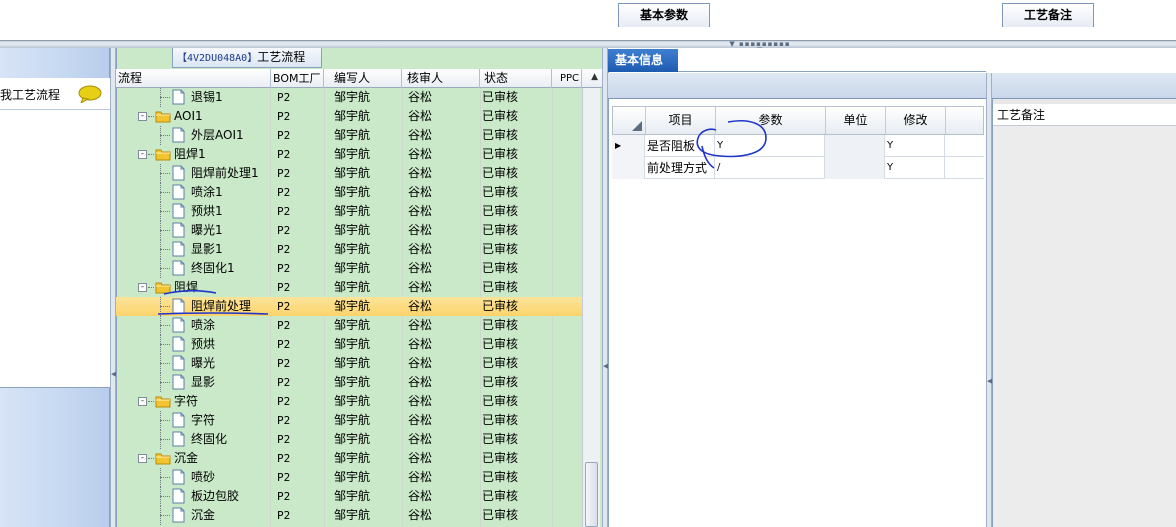  What do you see at coordinates (349, 135) in the screenshot?
I see `tree-row: 外层AOI1 P2 邹宇航 谷松 已审核` at bounding box center [349, 135].